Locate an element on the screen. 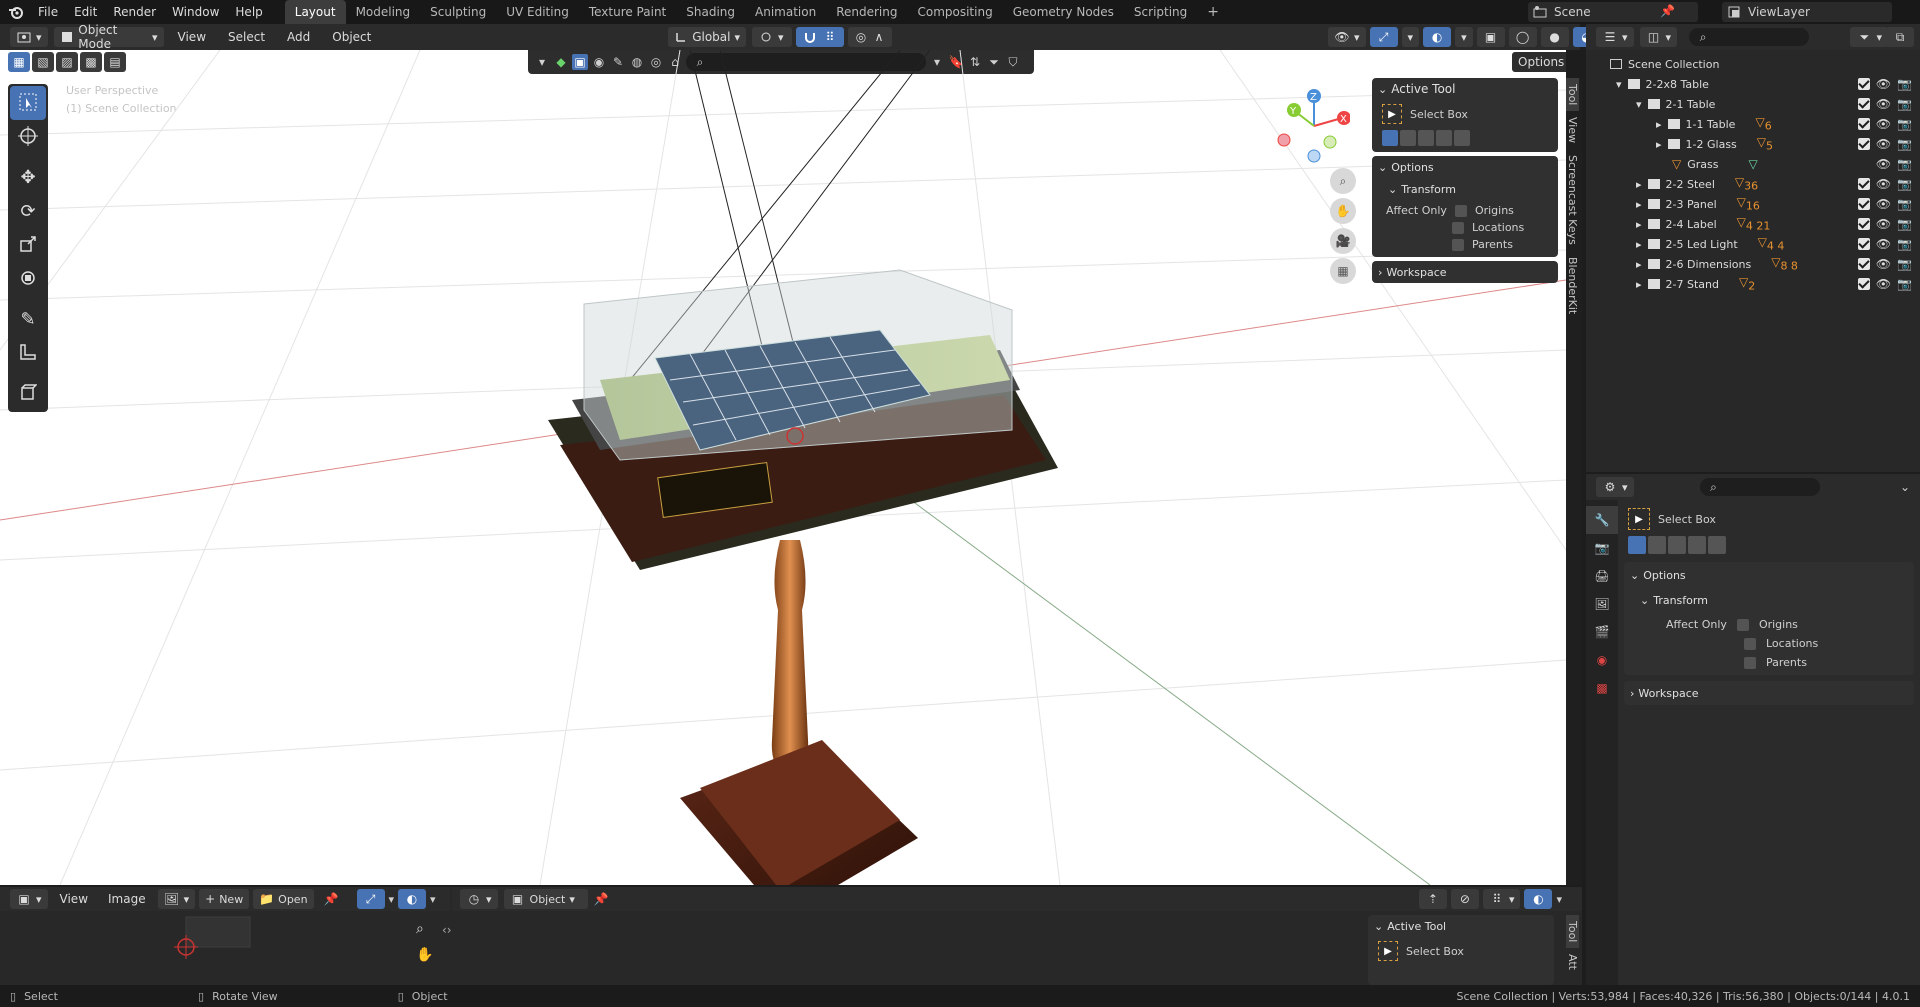  new-image-button: + New is located at coordinates (224, 899).